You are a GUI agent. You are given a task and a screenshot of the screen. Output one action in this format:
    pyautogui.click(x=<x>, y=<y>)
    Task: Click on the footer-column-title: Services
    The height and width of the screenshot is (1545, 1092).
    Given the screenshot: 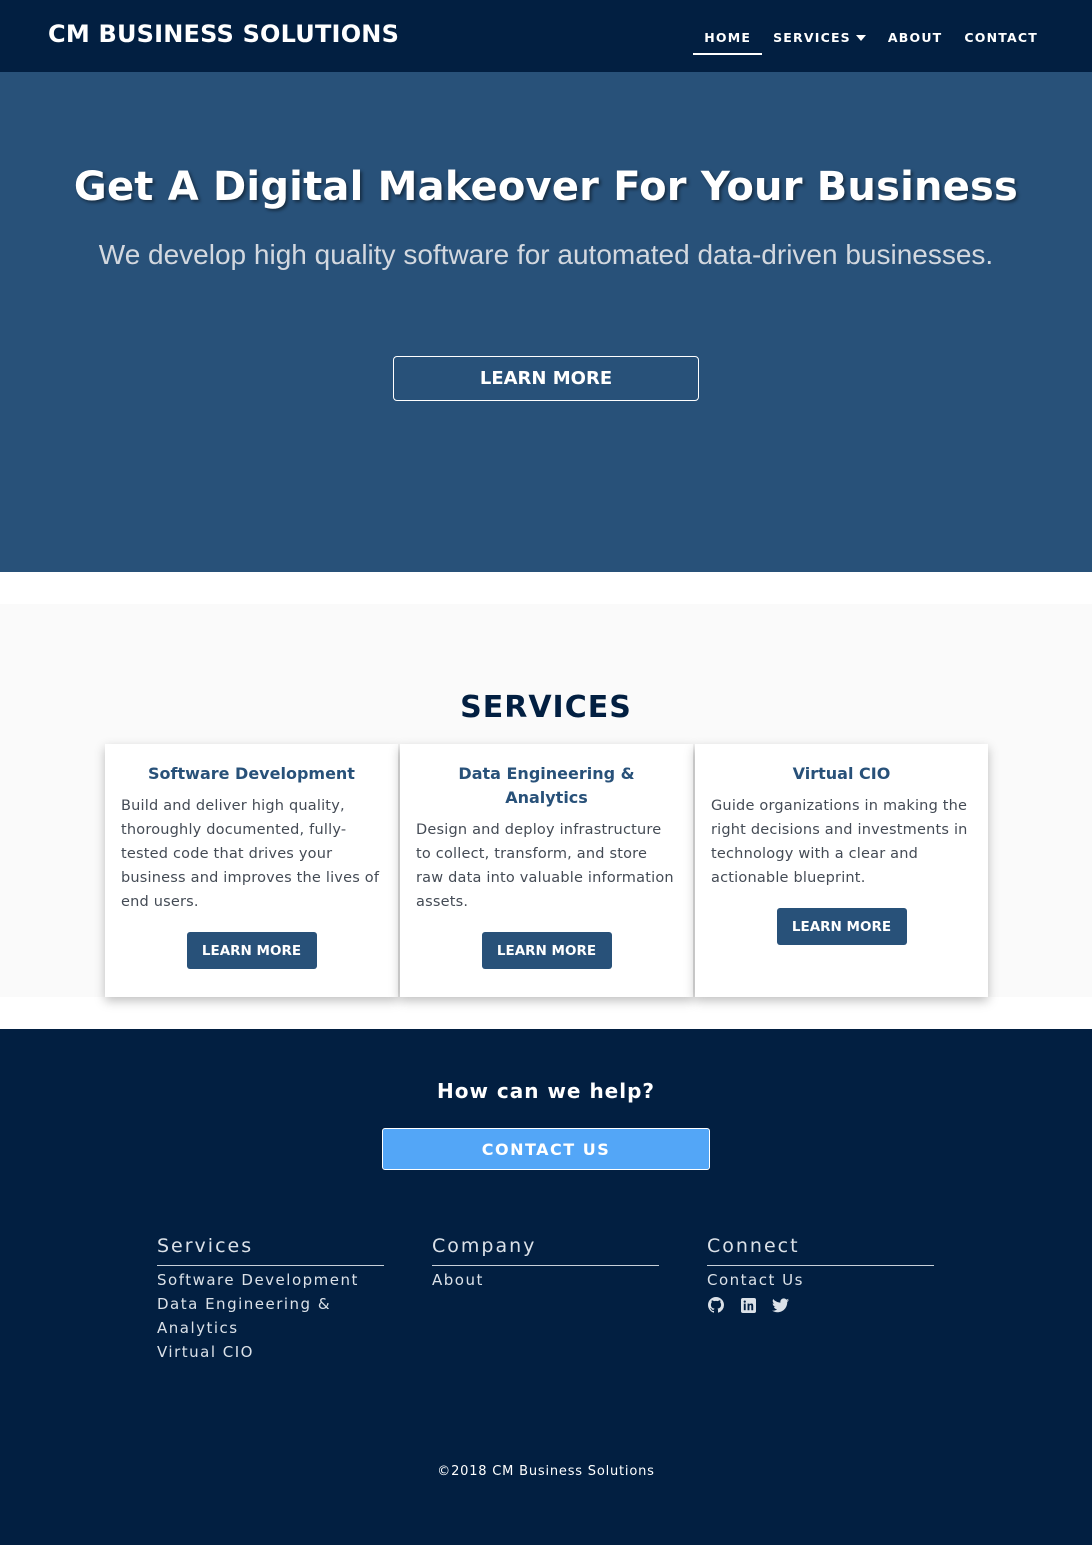 What is the action you would take?
    pyautogui.click(x=270, y=1250)
    